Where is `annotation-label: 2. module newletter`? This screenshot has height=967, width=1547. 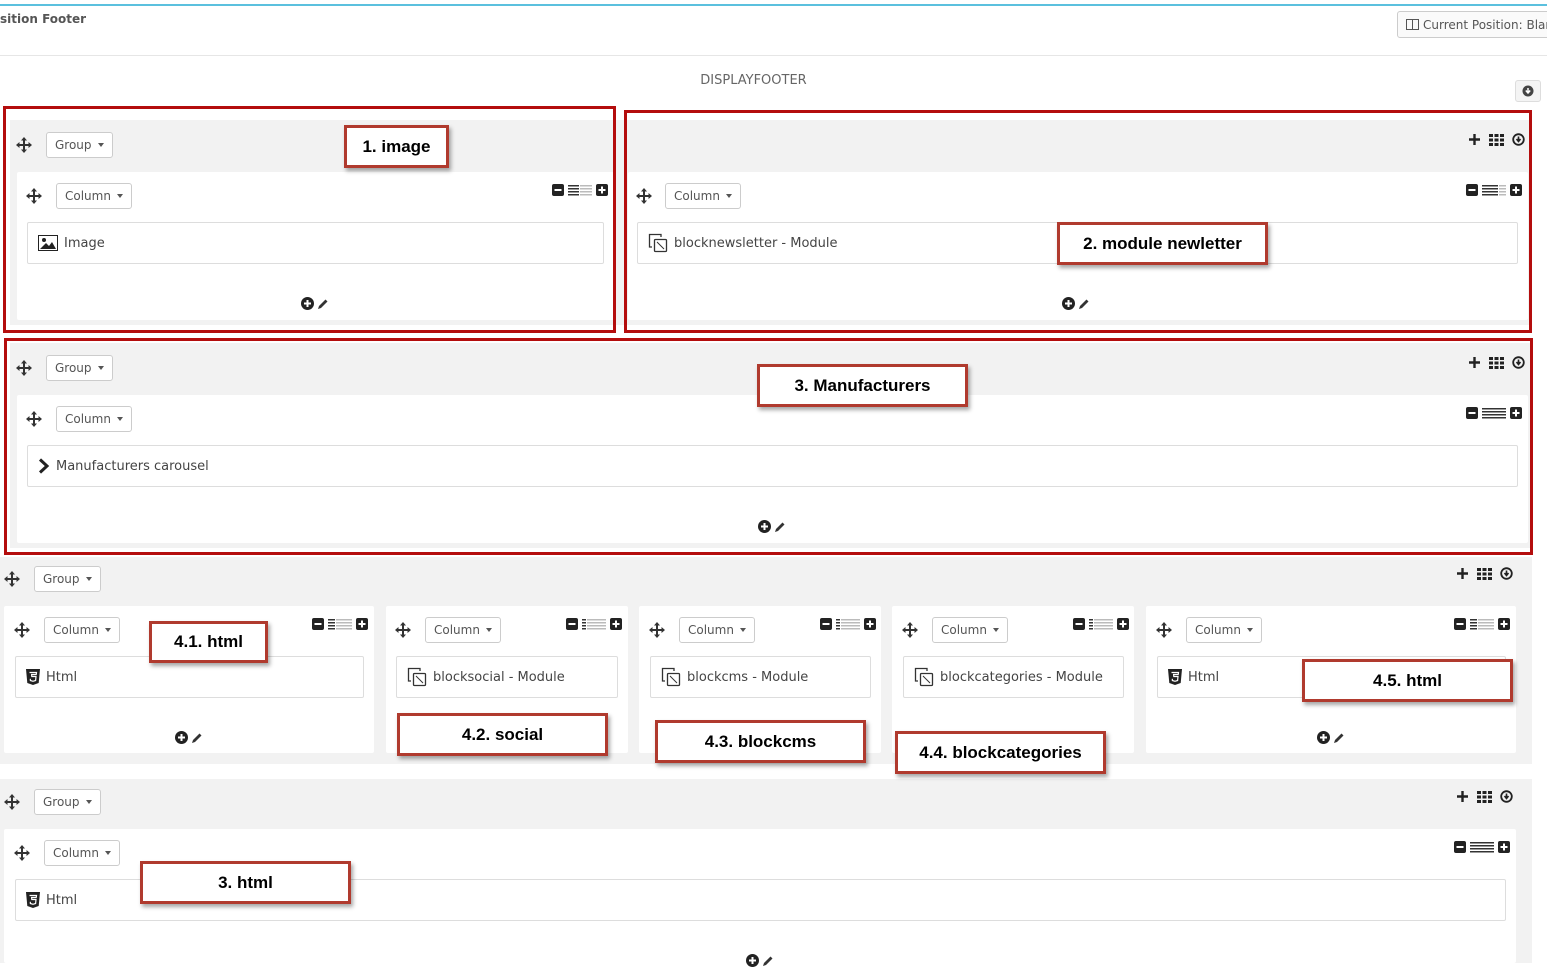
annotation-label: 2. module newletter is located at coordinates (1162, 243).